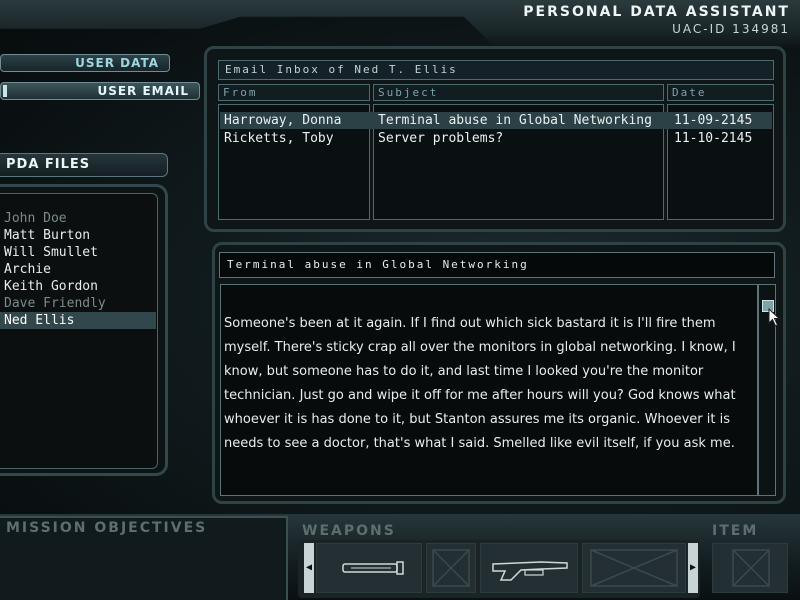  What do you see at coordinates (735, 531) in the screenshot?
I see `item-label: ITEM` at bounding box center [735, 531].